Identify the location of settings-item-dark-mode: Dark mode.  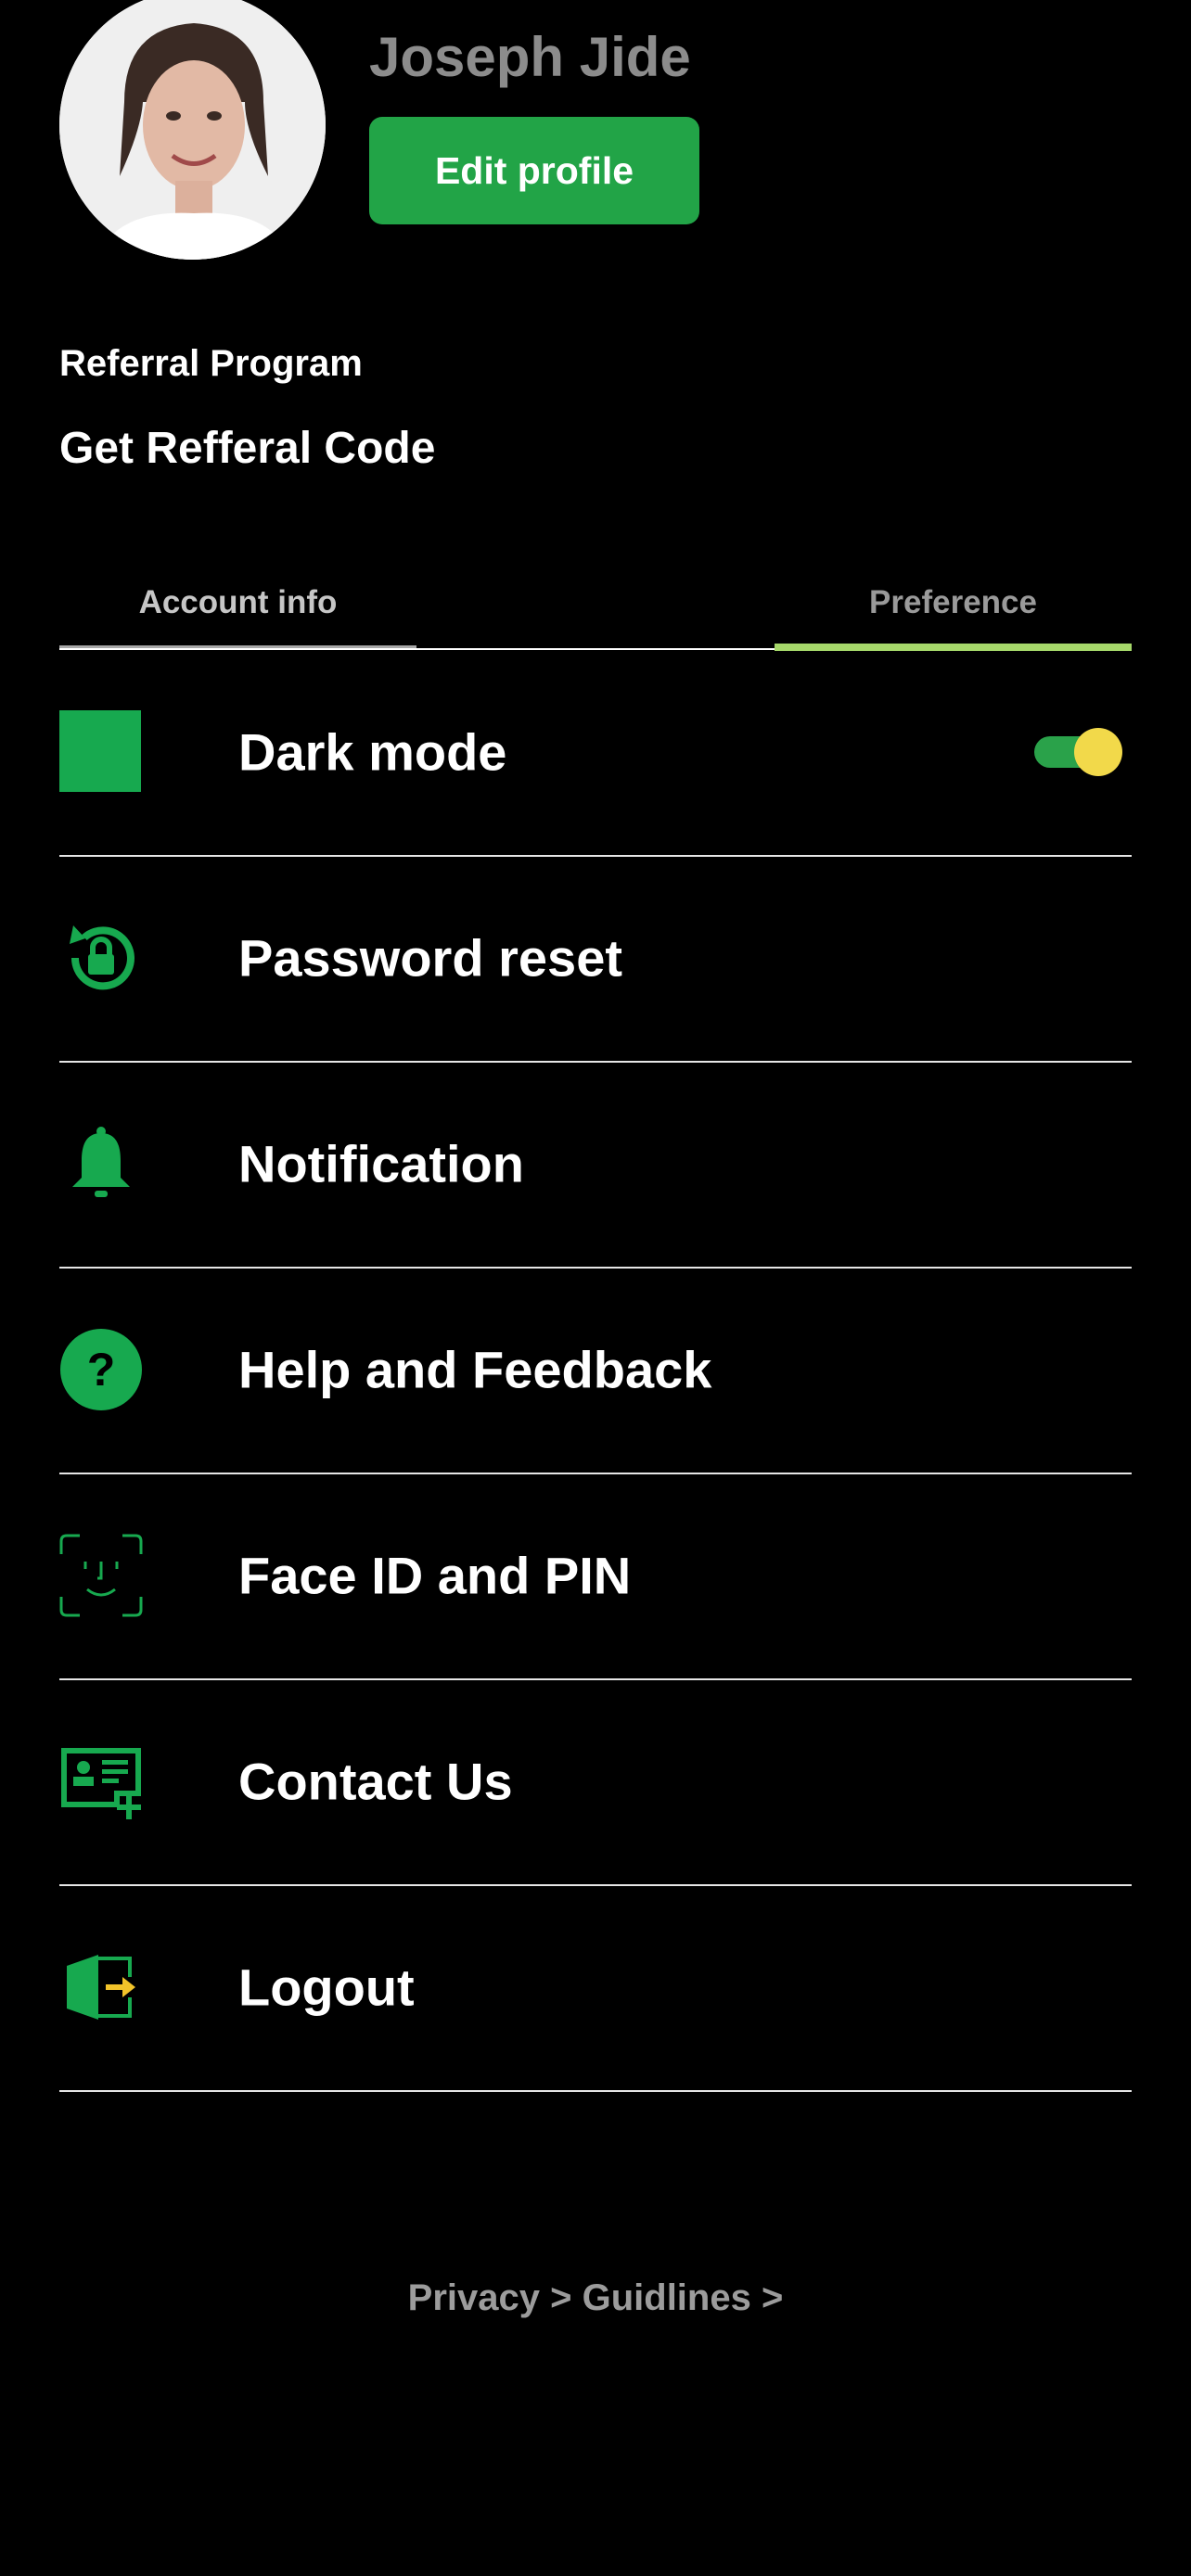
(595, 753).